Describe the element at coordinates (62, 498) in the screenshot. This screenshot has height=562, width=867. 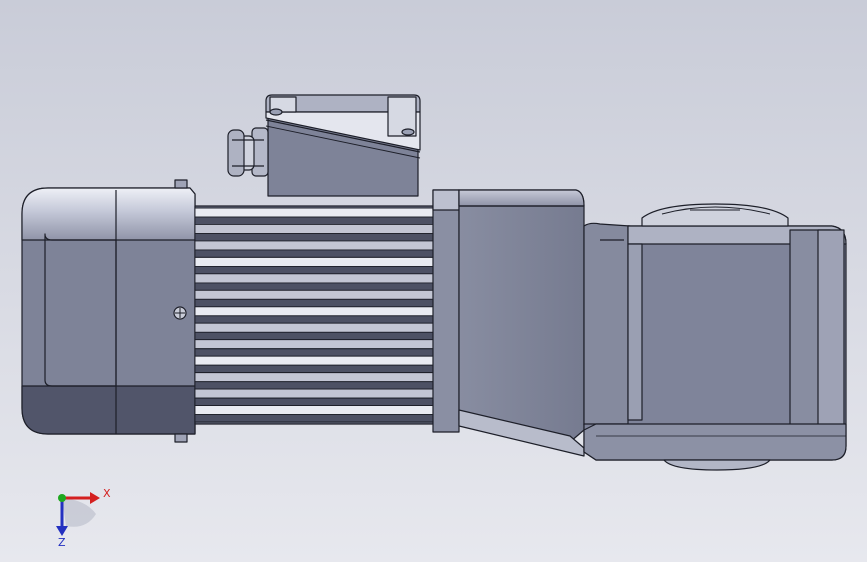
I see `y-axis-point` at that location.